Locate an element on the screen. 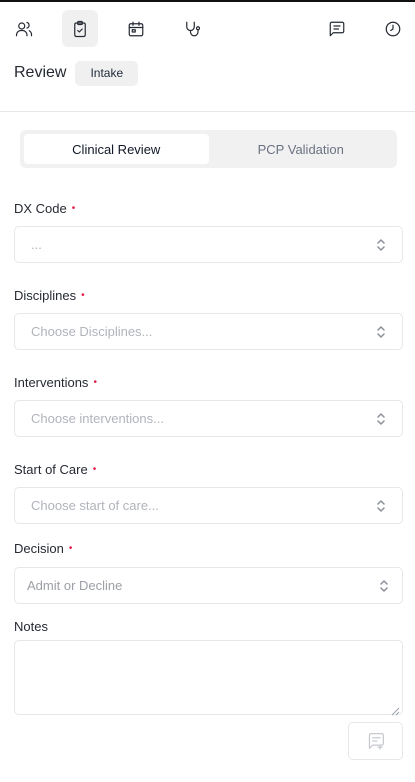 This screenshot has width=415, height=782. calendar-icon is located at coordinates (136, 28).